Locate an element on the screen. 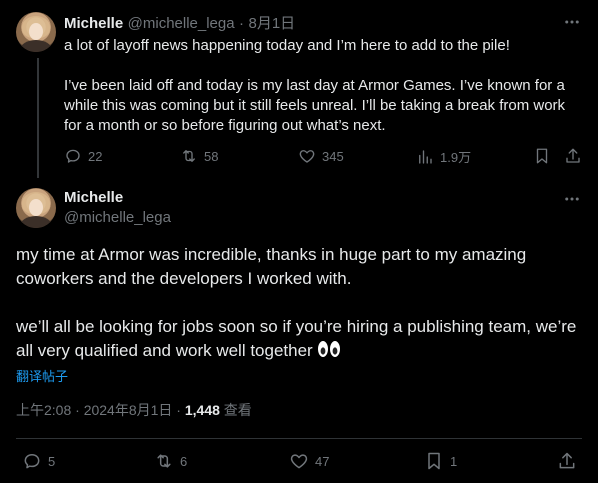 This screenshot has width=598, height=483. repost-count: 58 is located at coordinates (211, 156).